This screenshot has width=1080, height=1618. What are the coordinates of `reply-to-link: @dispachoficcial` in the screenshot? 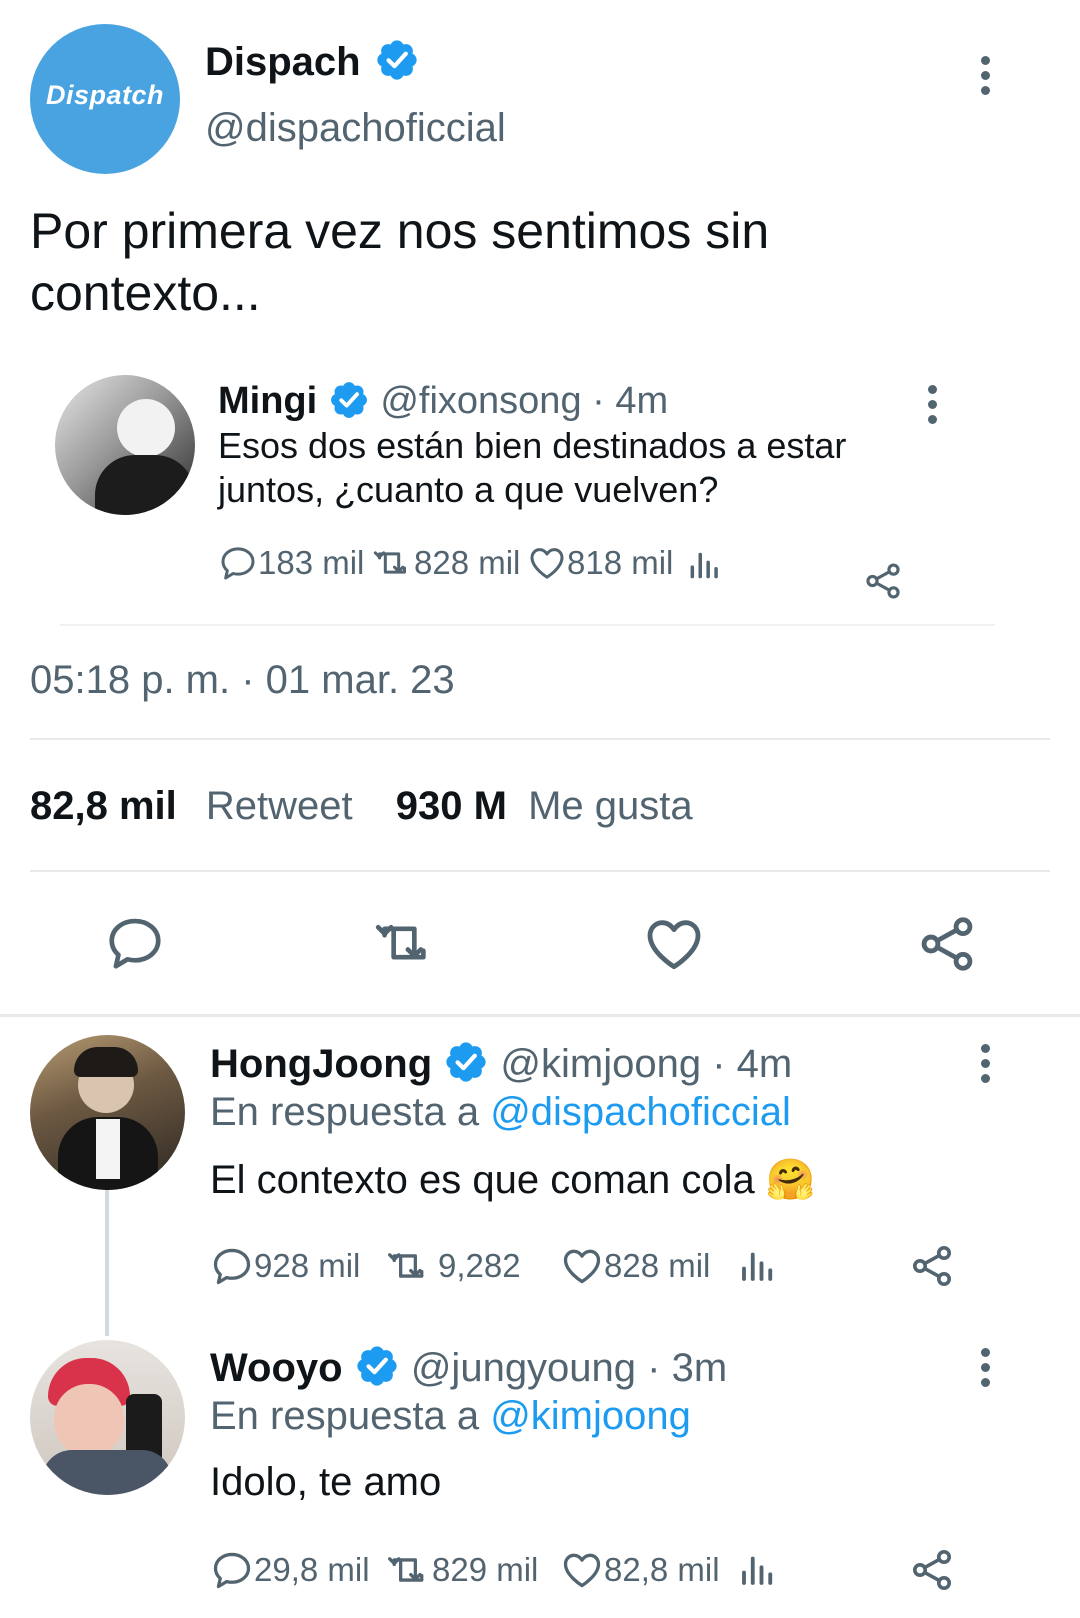 It's located at (640, 1112).